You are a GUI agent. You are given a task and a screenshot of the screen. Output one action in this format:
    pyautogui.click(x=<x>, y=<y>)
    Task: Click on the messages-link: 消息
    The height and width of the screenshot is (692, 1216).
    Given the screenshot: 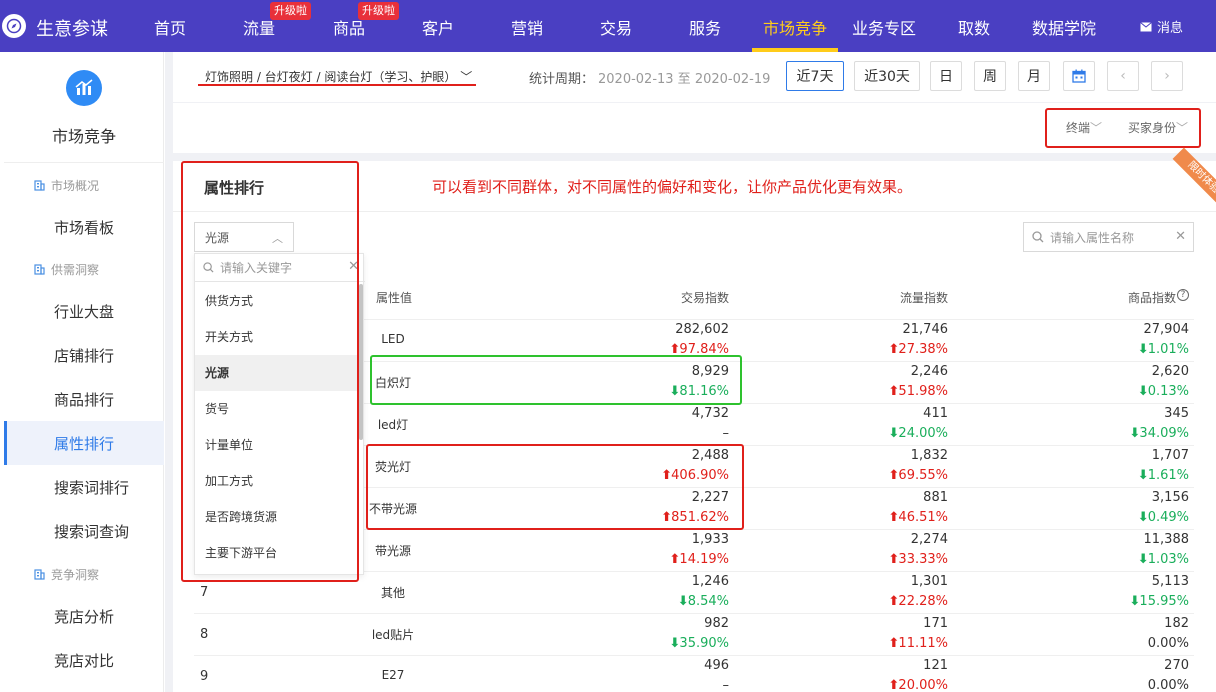 What is the action you would take?
    pyautogui.click(x=1161, y=26)
    